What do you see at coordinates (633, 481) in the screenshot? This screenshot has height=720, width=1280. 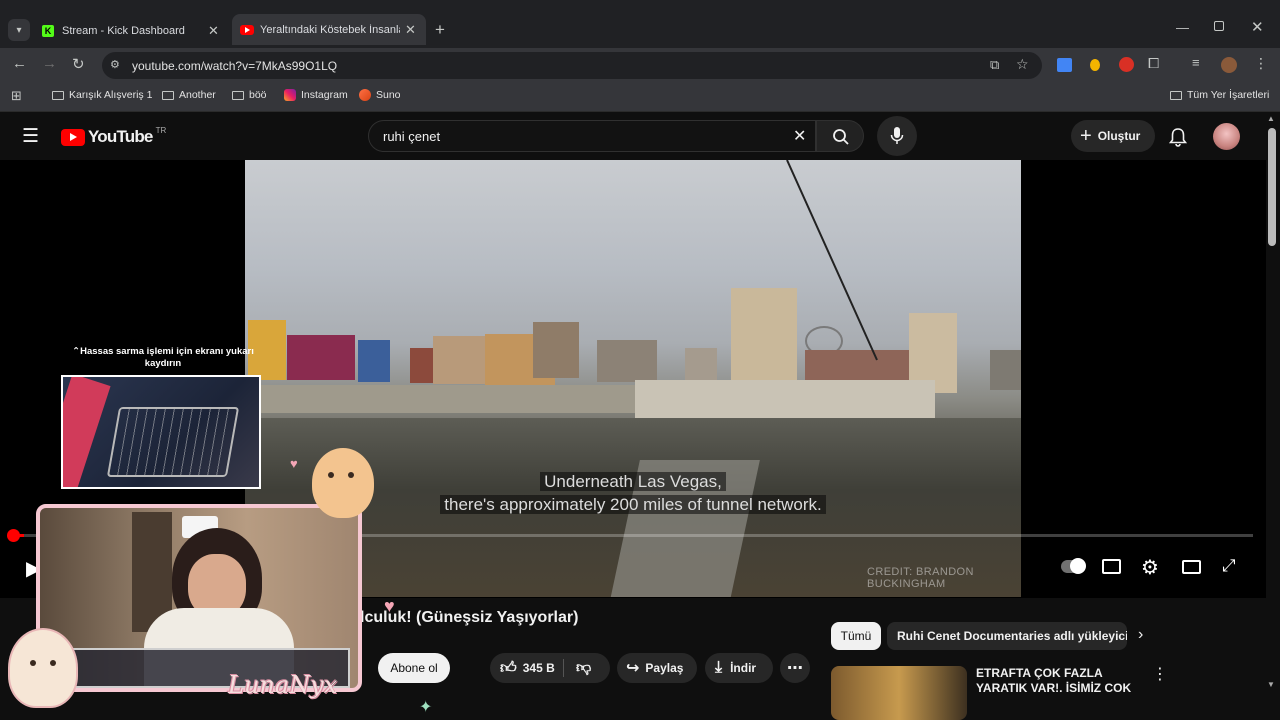 I see `caption-line: Underneath Las Vegas,` at bounding box center [633, 481].